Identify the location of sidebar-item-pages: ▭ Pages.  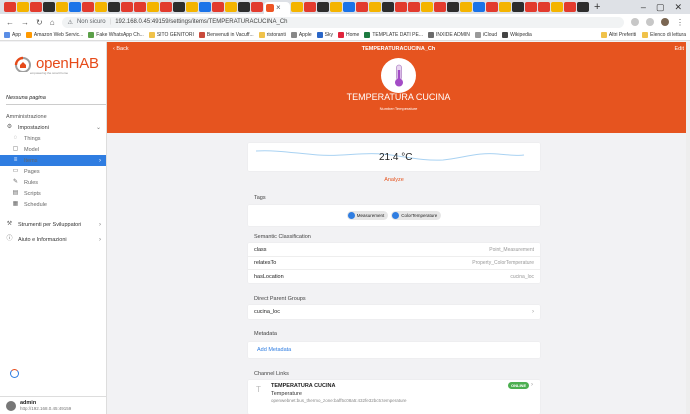
(53, 171).